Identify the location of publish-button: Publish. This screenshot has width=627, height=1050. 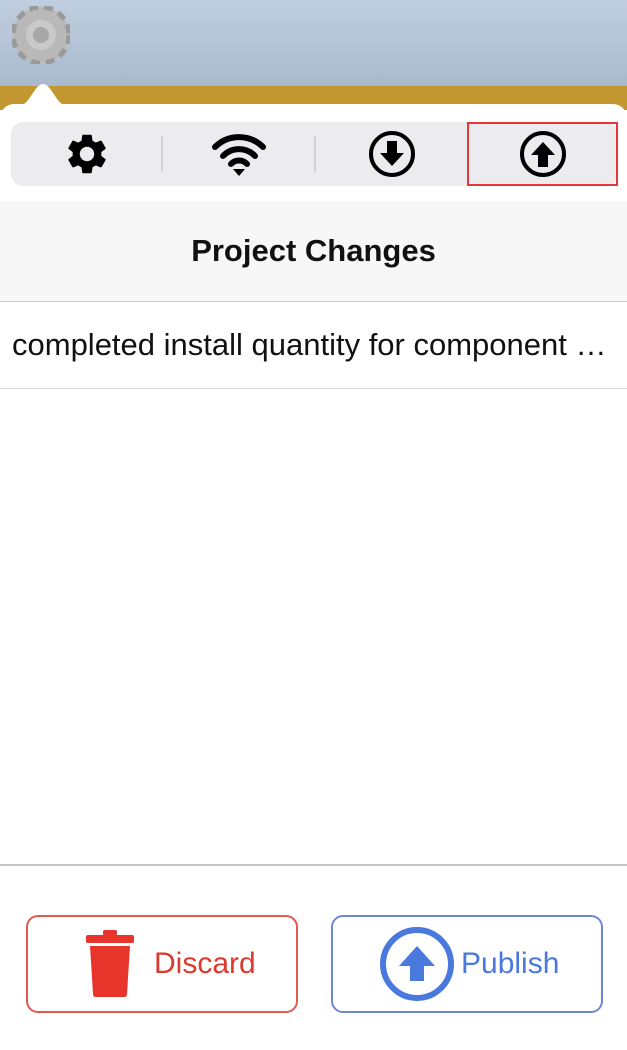
(467, 964).